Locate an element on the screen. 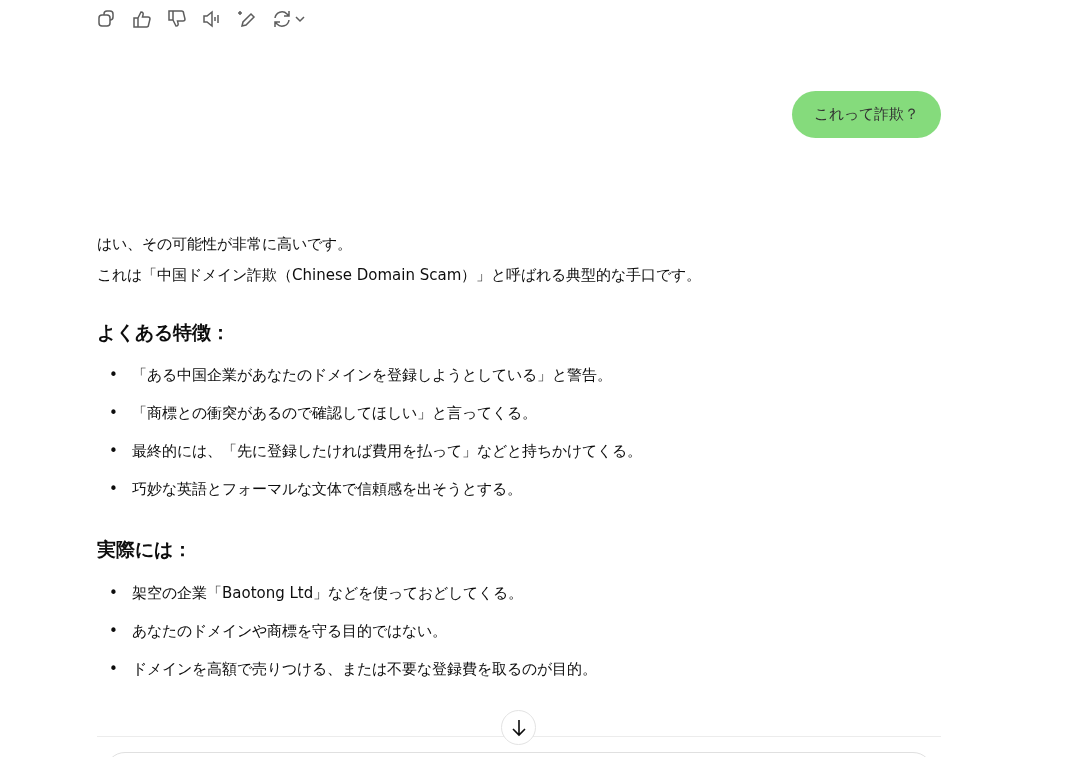  bullet-text: 架空の企業「Baotong Ltd」などを使っておどしてくる。 is located at coordinates (328, 593).